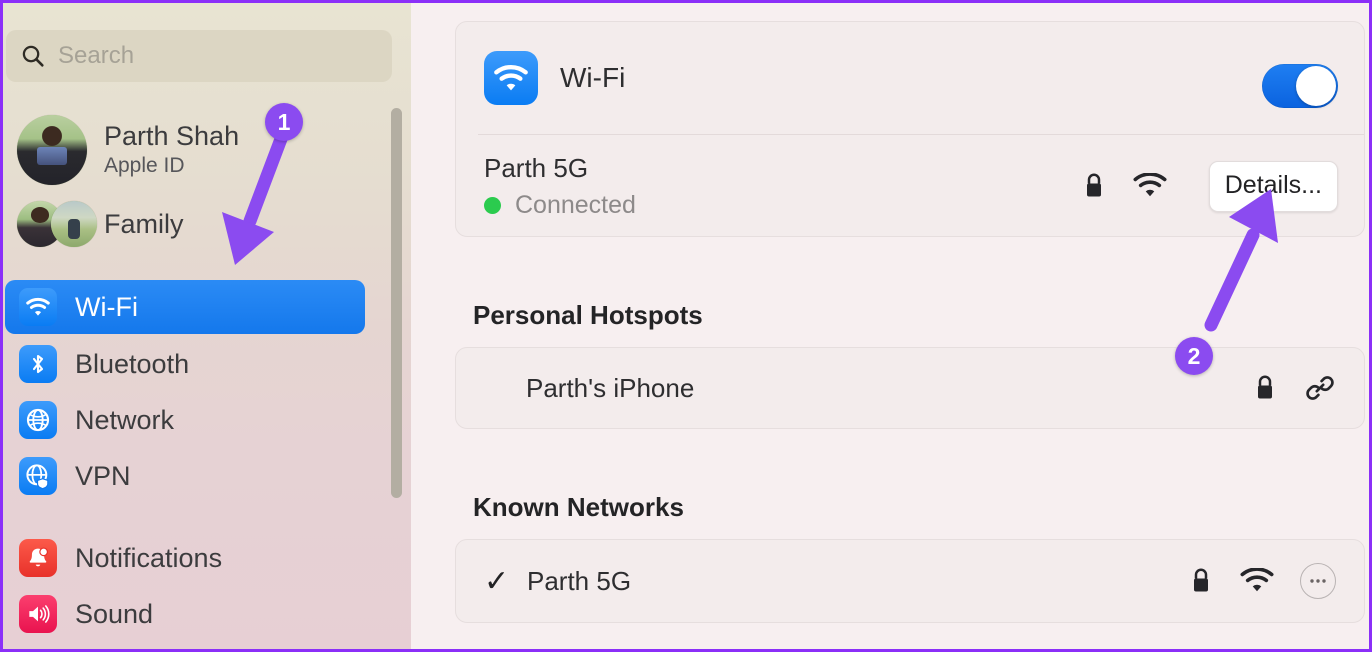 Image resolution: width=1372 pixels, height=652 pixels. Describe the element at coordinates (38, 614) in the screenshot. I see `speaker-icon` at that location.